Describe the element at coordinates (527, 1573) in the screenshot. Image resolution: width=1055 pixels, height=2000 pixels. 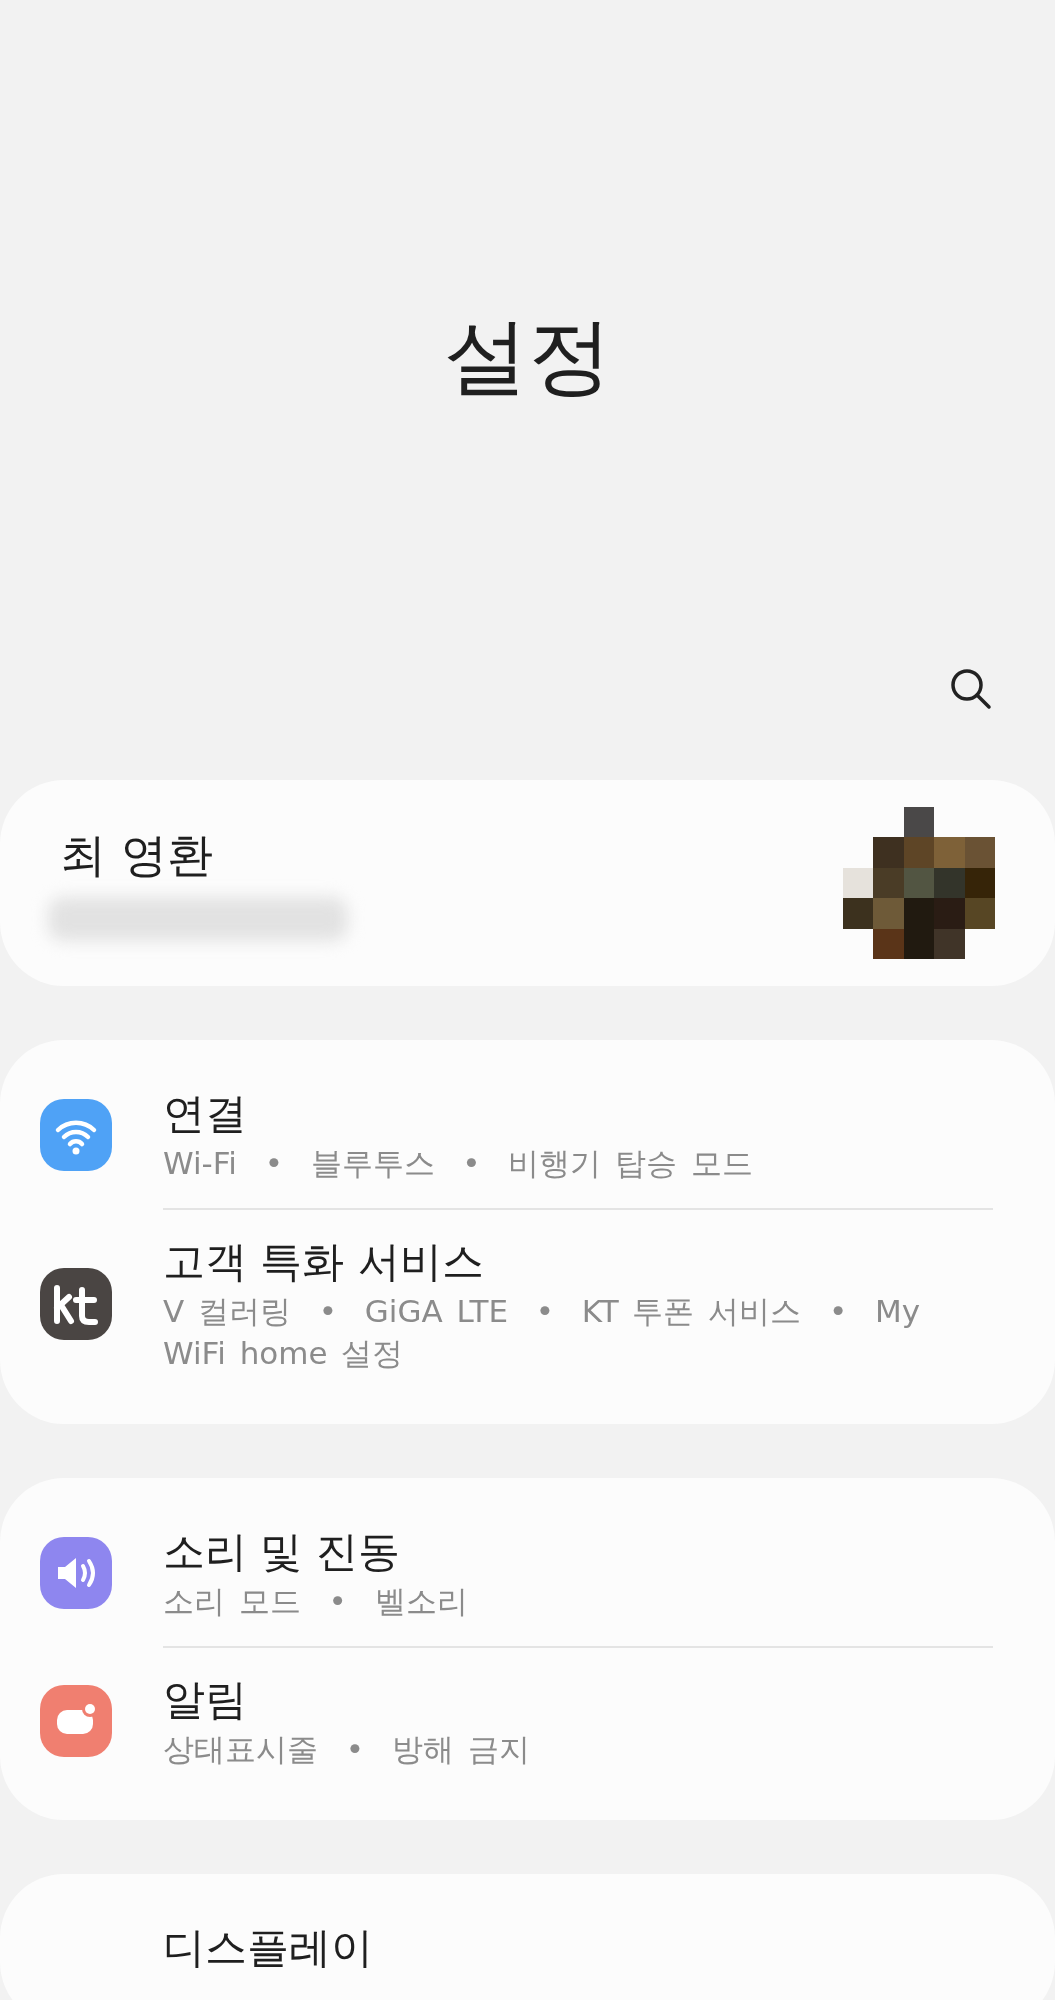
I see `settings-item: 소리 및 진동 소리 모드 • 벨소리` at that location.